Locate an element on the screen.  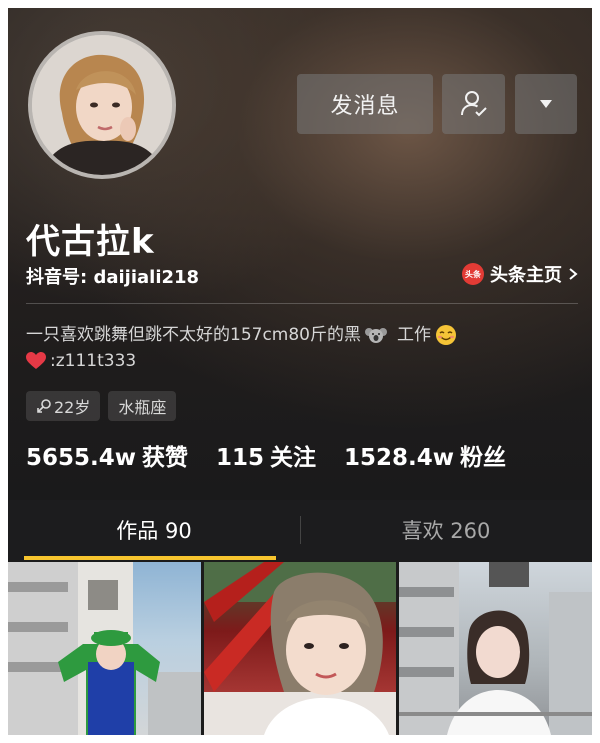
tab-works: 作品 90 is located at coordinates (154, 530).